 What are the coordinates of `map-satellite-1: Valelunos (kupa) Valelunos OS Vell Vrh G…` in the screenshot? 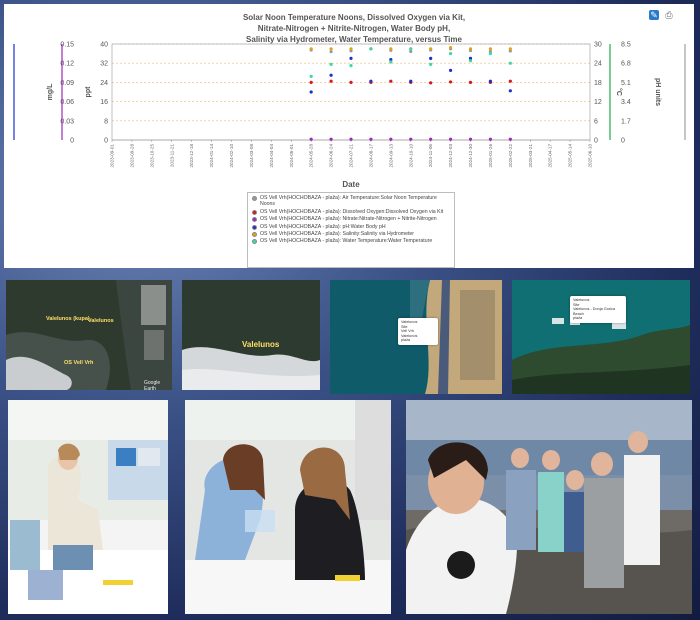 It's located at (89, 335).